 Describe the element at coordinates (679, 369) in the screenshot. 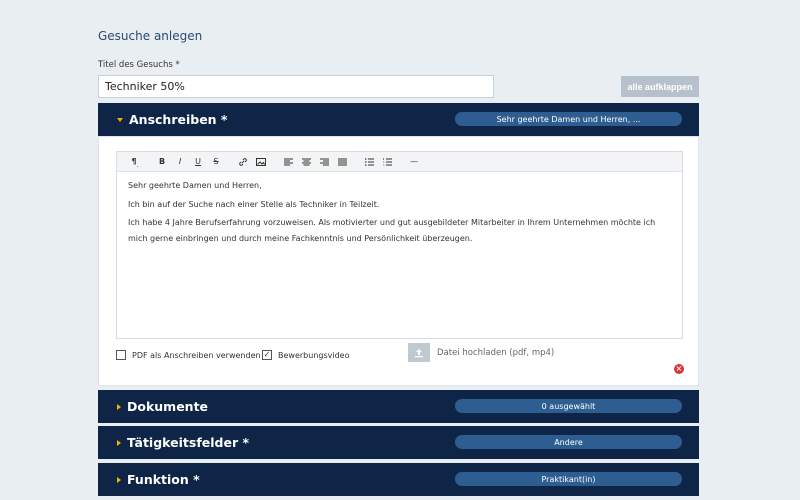

I see `remove-icon: ×` at that location.